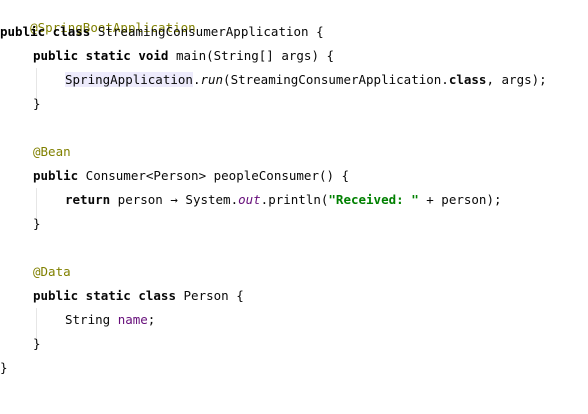 The height and width of the screenshot is (414, 588). I want to click on expression-text: + person);, so click(460, 199).